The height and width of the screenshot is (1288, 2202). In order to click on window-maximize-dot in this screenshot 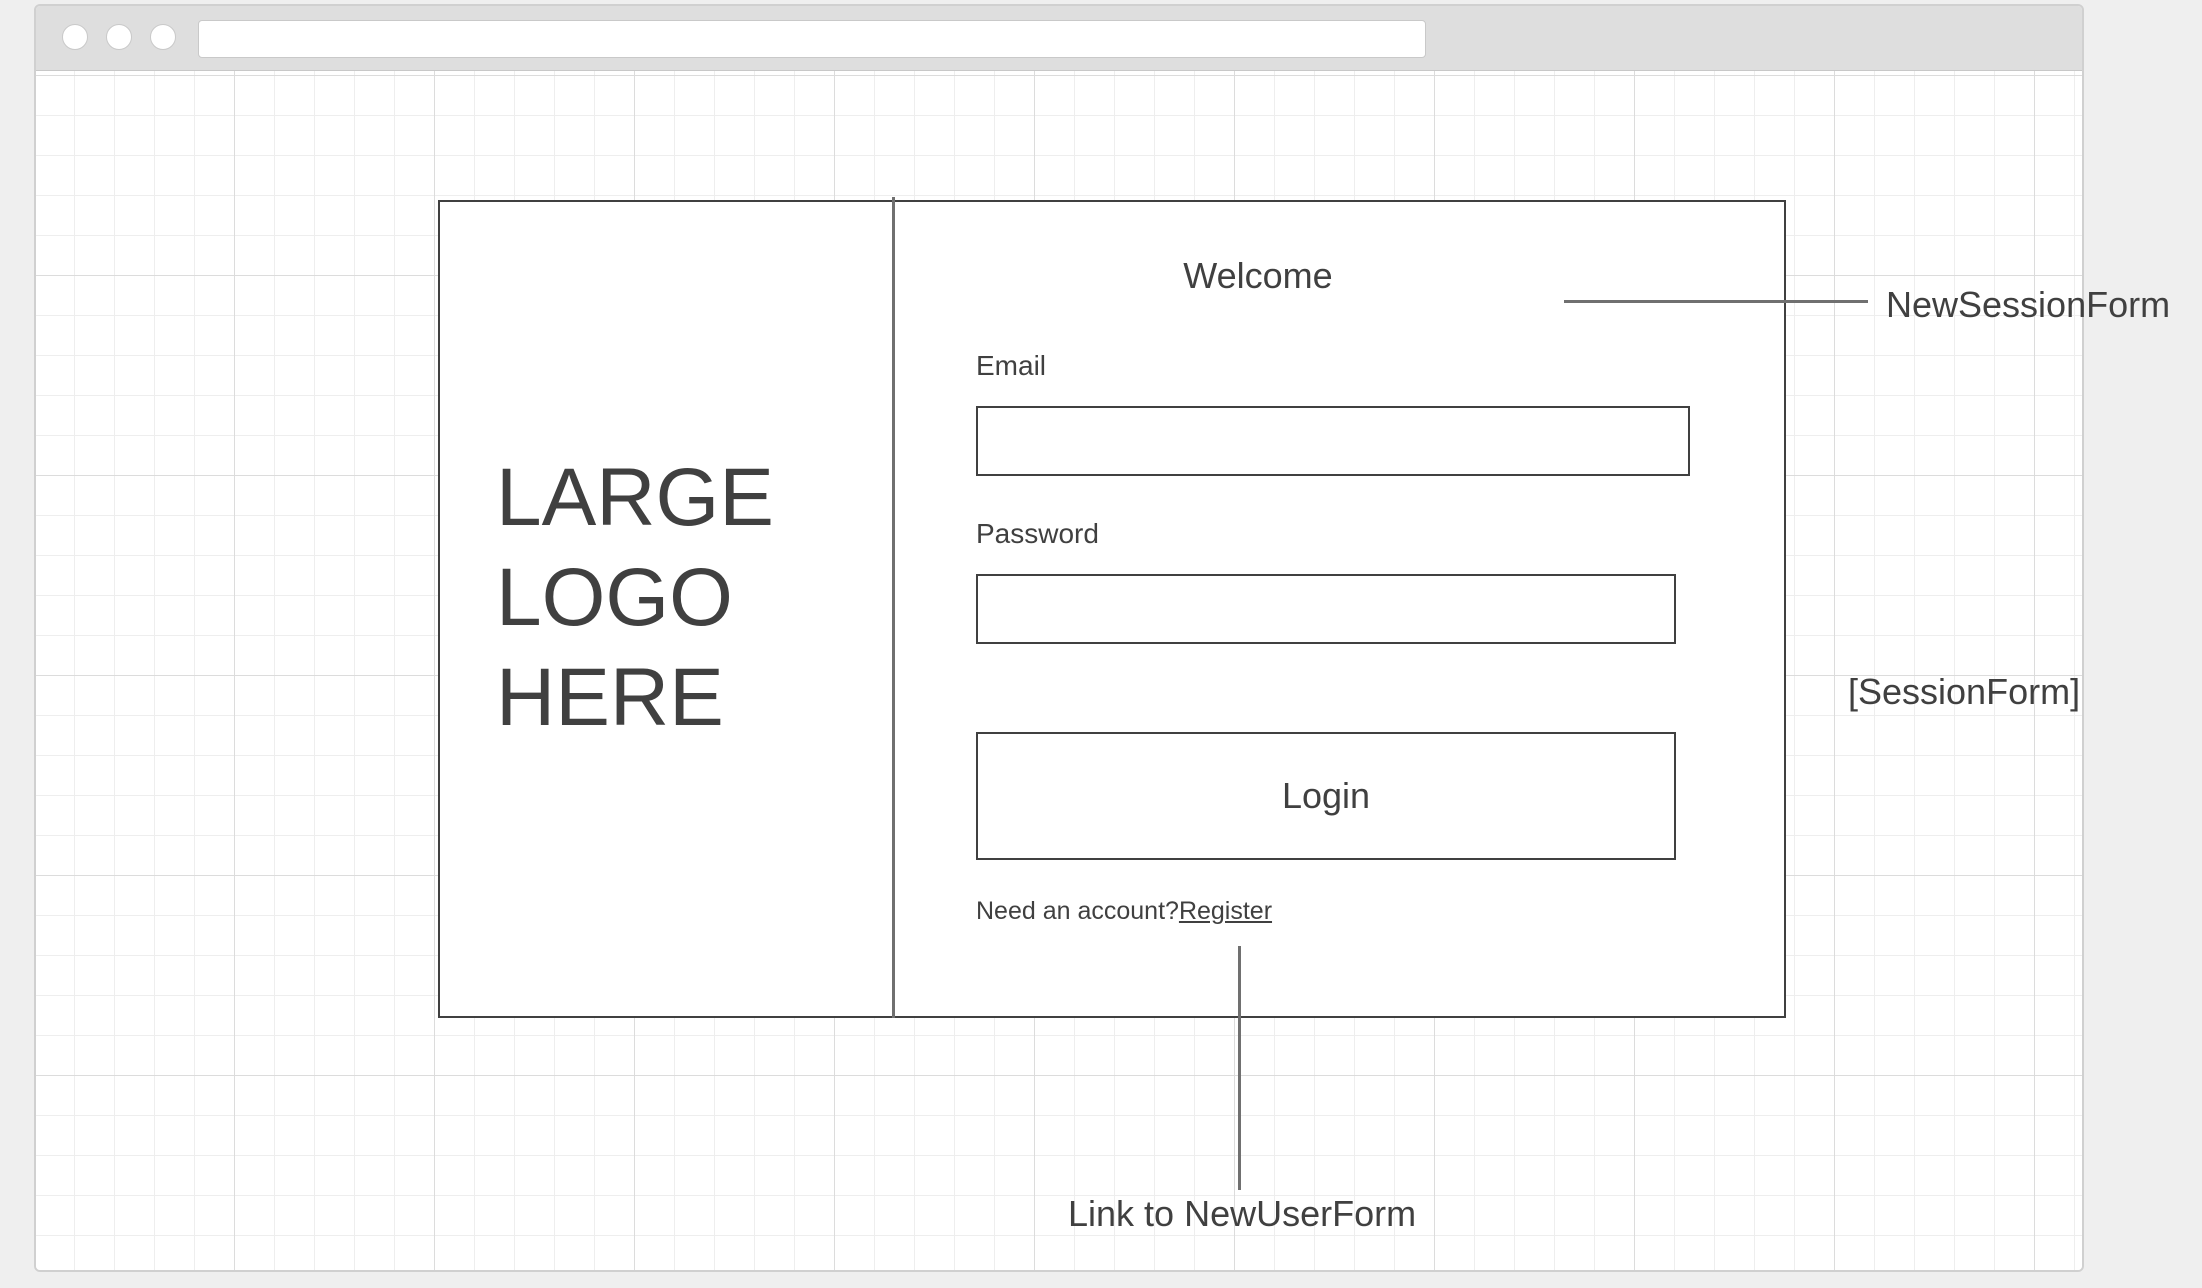, I will do `click(163, 37)`.